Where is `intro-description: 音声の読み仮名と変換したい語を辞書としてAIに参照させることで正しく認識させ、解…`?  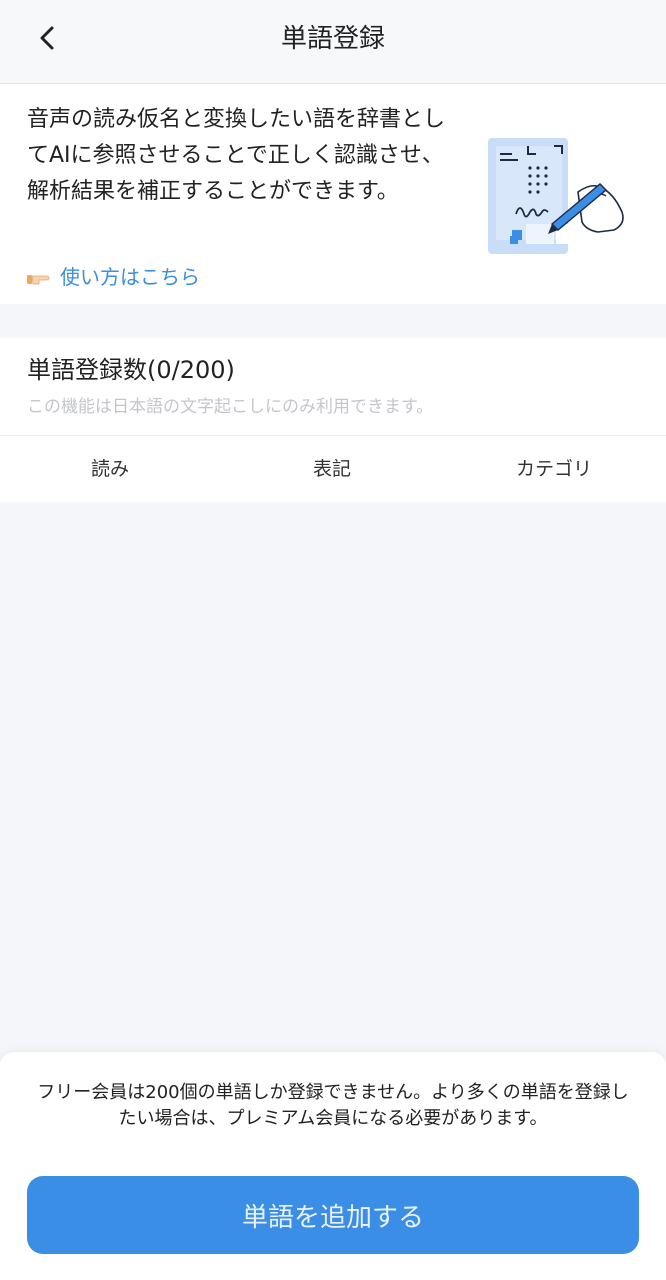
intro-description: 音声の読み仮名と変換したい語を辞書としてAIに参照させることで正しく認識させ、解… is located at coordinates (236, 155).